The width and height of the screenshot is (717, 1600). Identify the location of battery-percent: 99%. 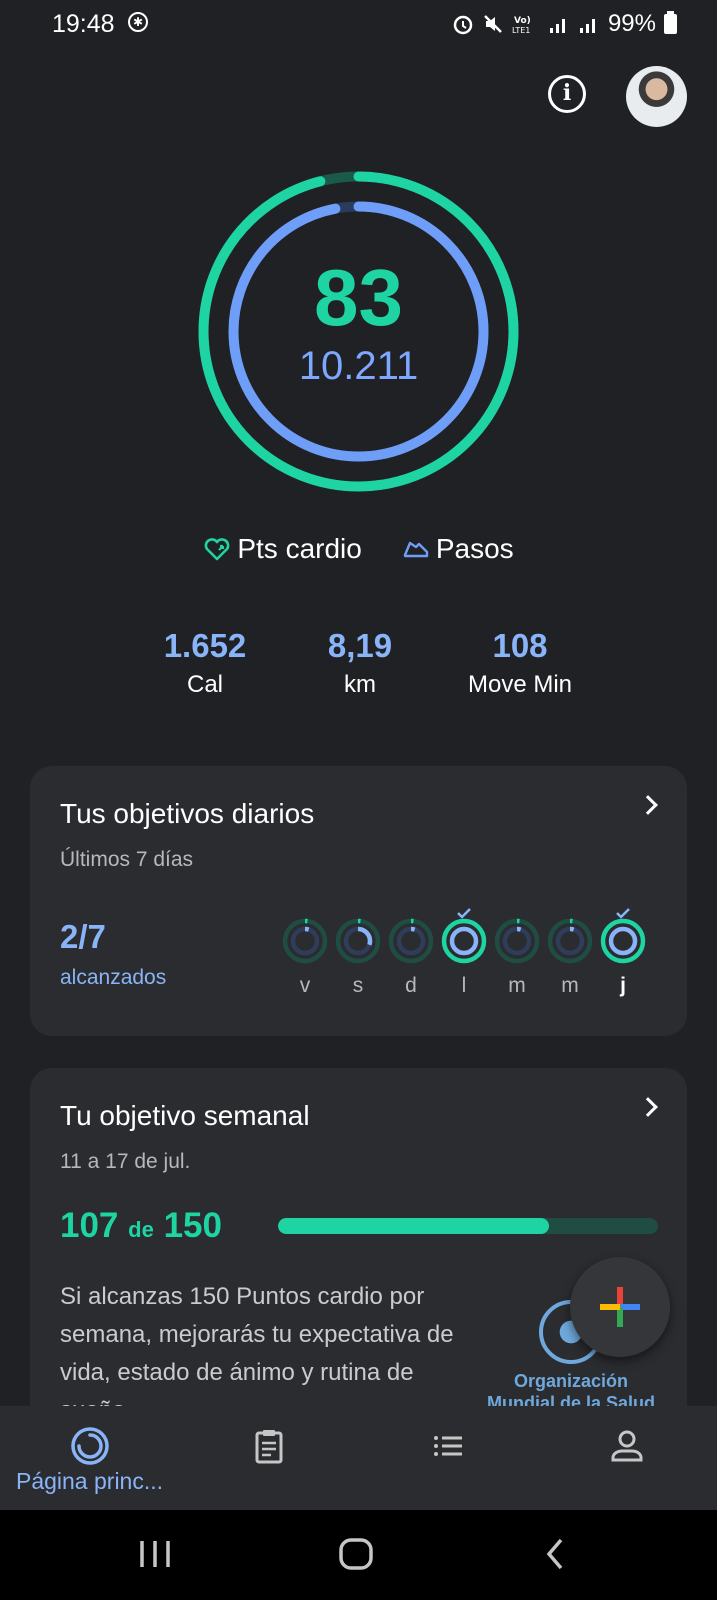
(631, 23).